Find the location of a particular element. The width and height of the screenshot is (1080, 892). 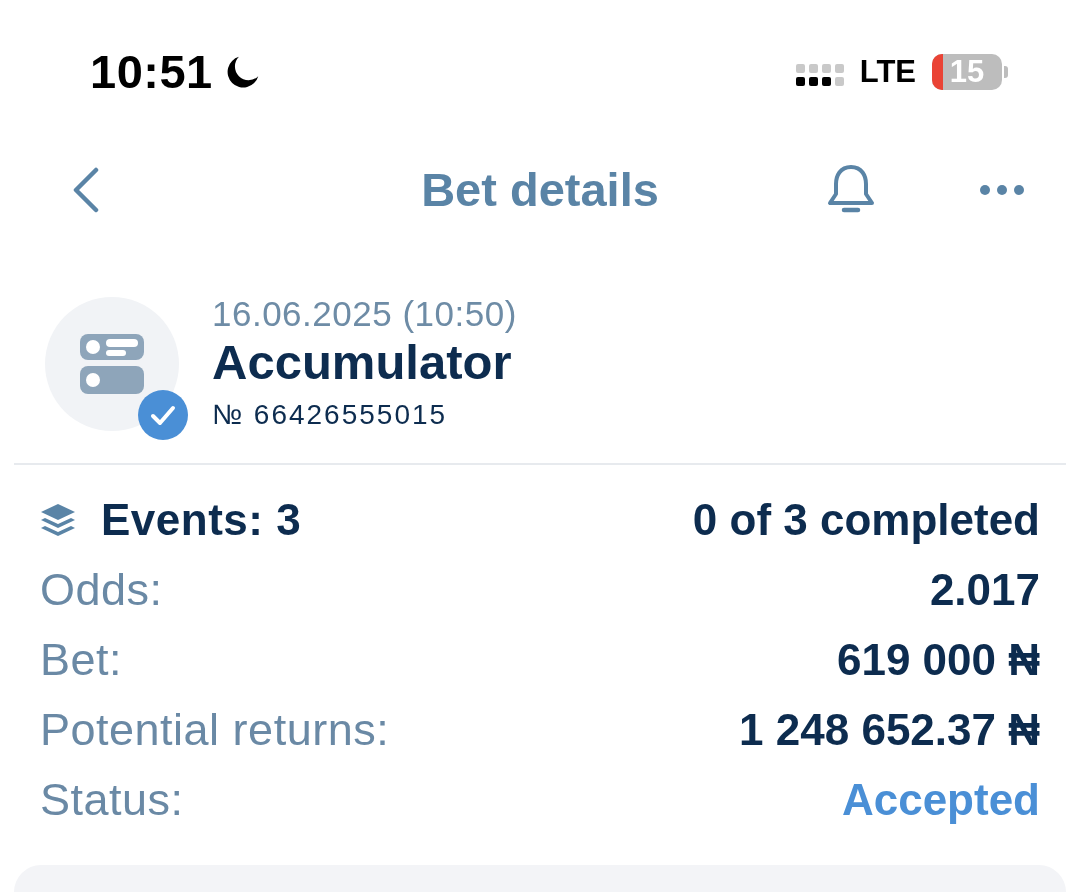

status-time: 10:51 is located at coordinates (151, 72).